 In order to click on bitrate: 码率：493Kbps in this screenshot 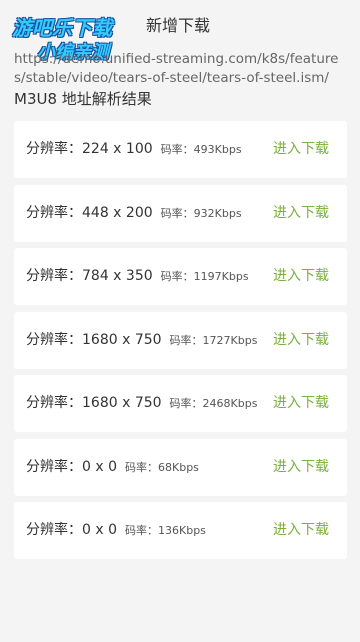, I will do `click(201, 149)`.